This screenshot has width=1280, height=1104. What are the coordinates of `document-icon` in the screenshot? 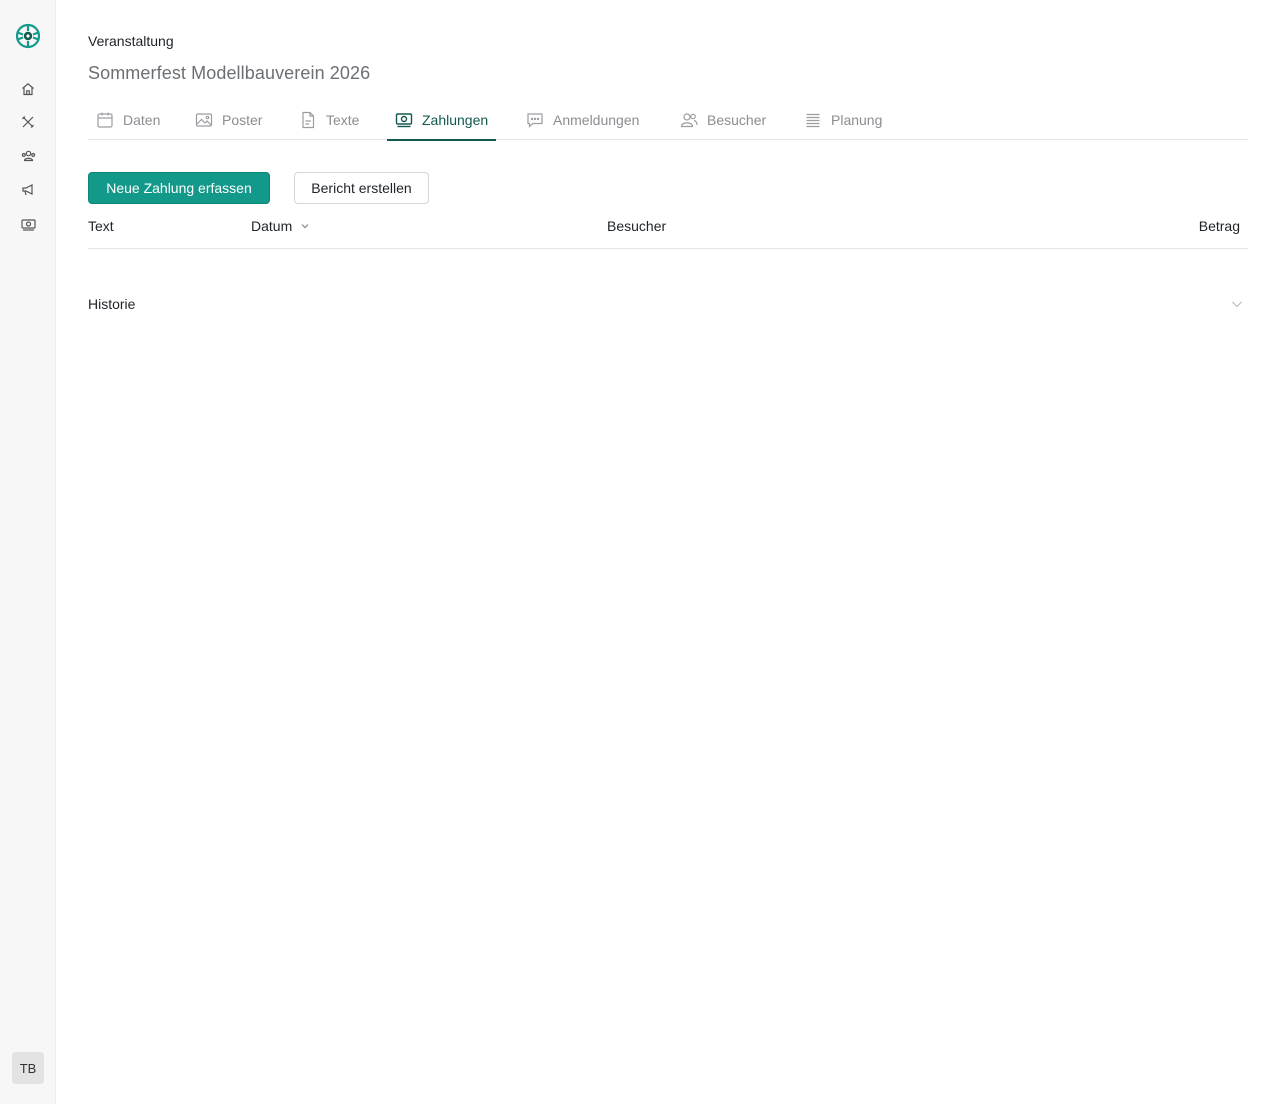 It's located at (308, 120).